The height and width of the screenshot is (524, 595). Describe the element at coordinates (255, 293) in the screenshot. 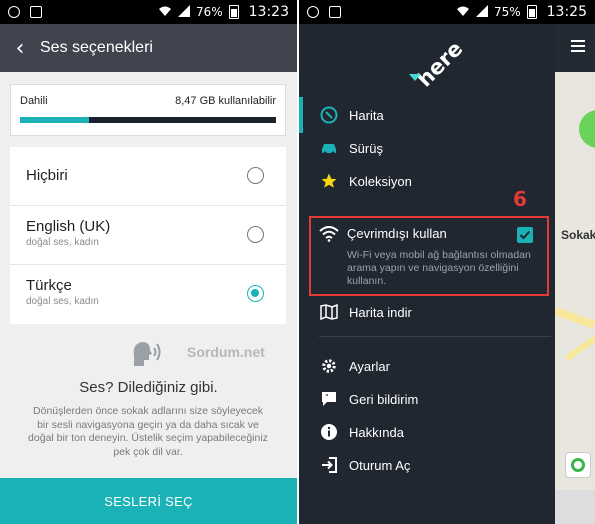

I see `radio-button-selected` at that location.